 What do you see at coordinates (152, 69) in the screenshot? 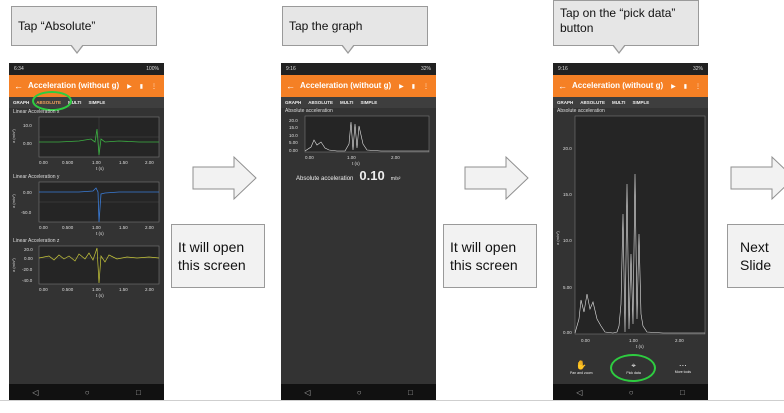
I see `status-battery: 100%` at bounding box center [152, 69].